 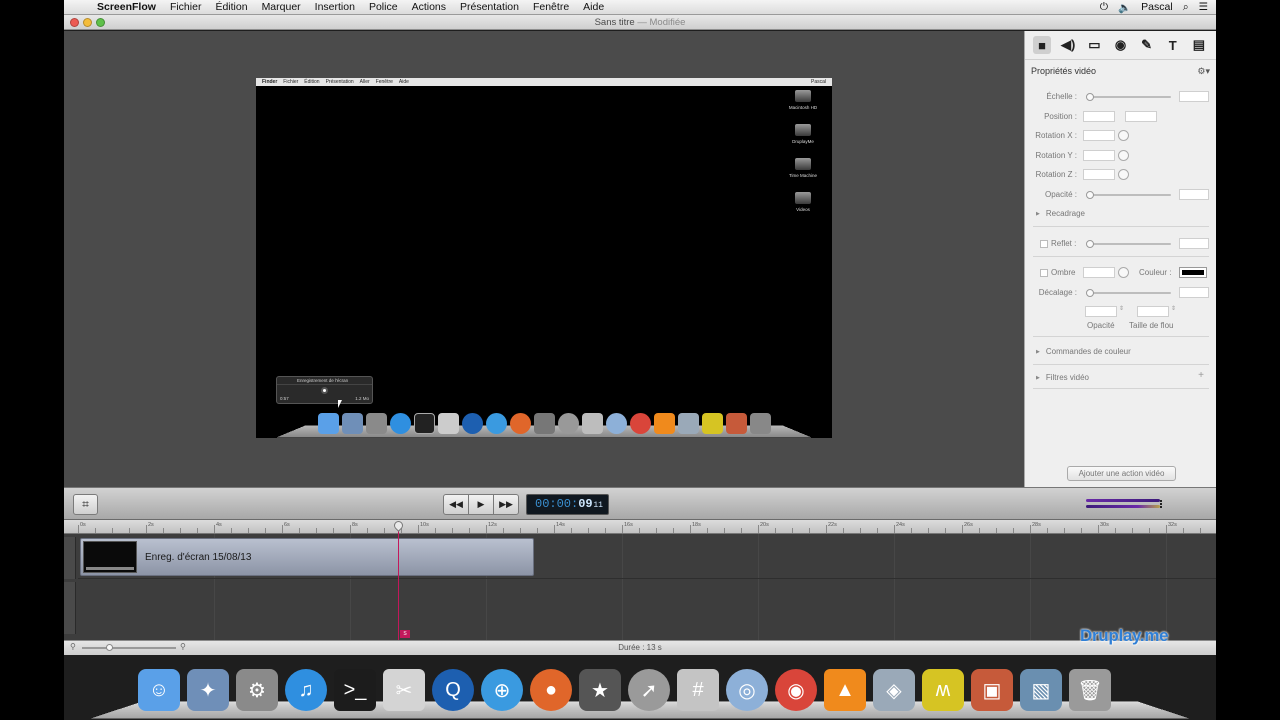 What do you see at coordinates (355, 690) in the screenshot?
I see `terminal-icon: >_` at bounding box center [355, 690].